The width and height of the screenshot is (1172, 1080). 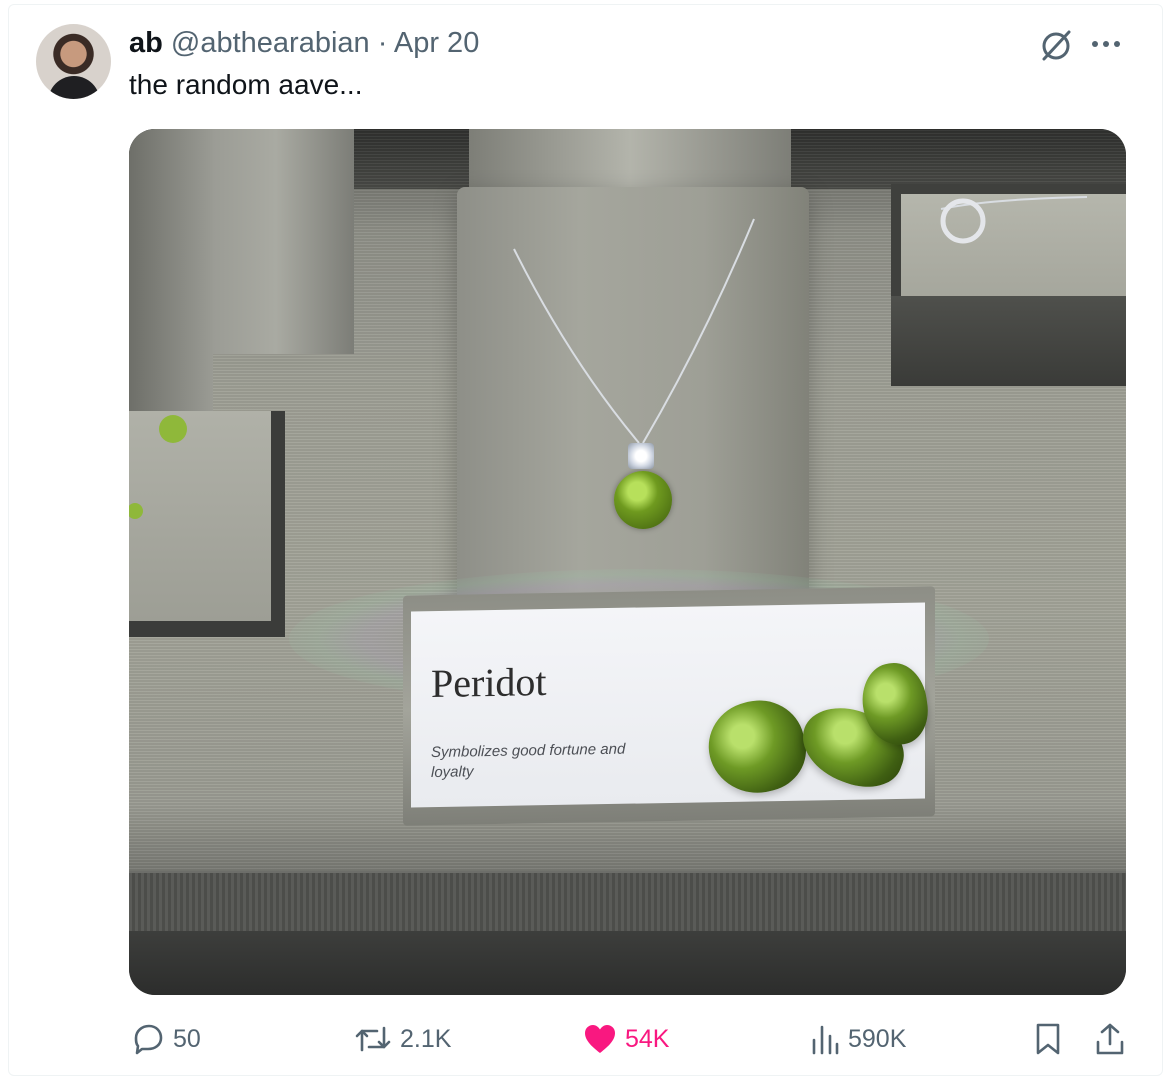 What do you see at coordinates (877, 1038) in the screenshot?
I see `view-count: 590K` at bounding box center [877, 1038].